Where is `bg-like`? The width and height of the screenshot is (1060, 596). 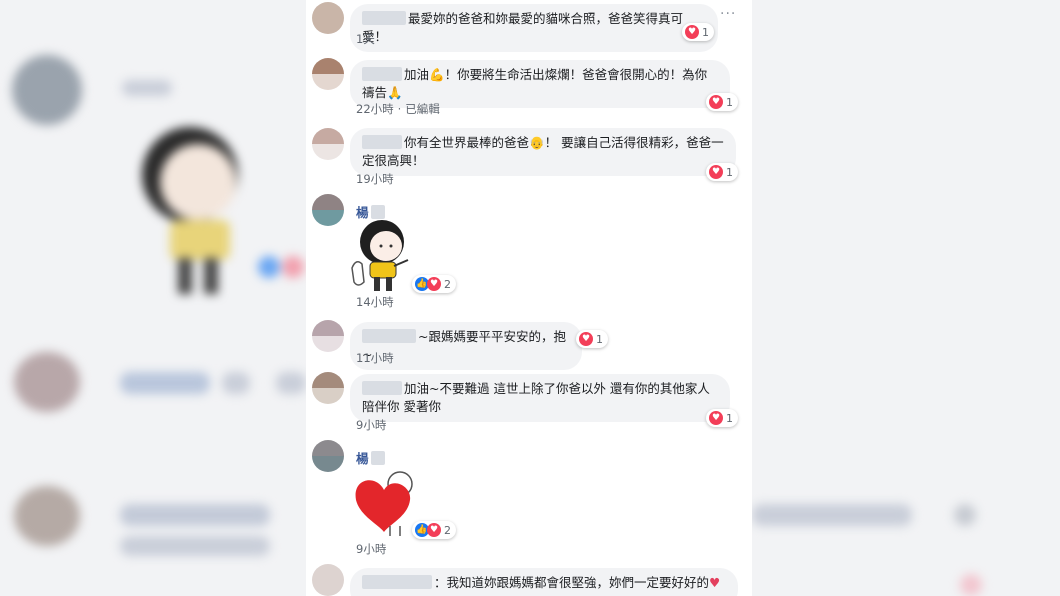 bg-like is located at coordinates (269, 267).